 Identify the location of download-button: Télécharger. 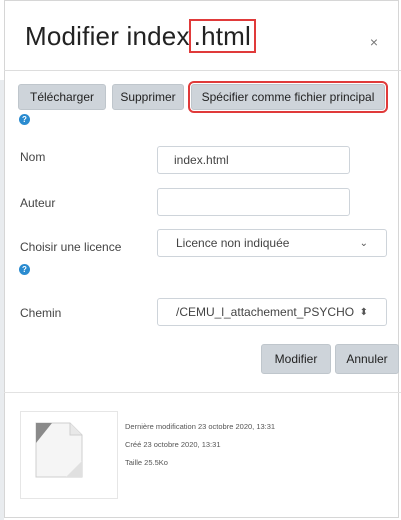
(62, 97).